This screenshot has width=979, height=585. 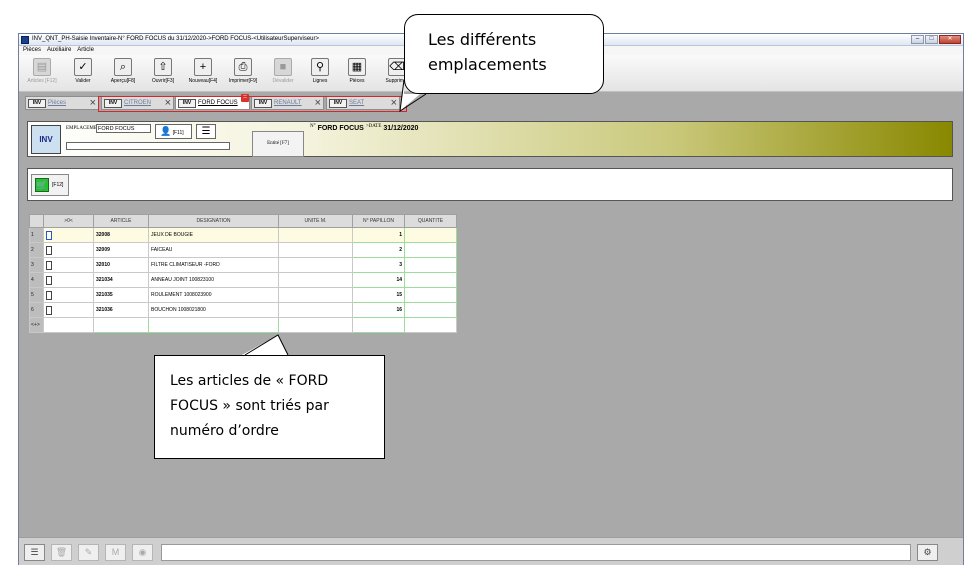 What do you see at coordinates (203, 74) in the screenshot?
I see `toolbar-button-4: + Nouveau[F4]` at bounding box center [203, 74].